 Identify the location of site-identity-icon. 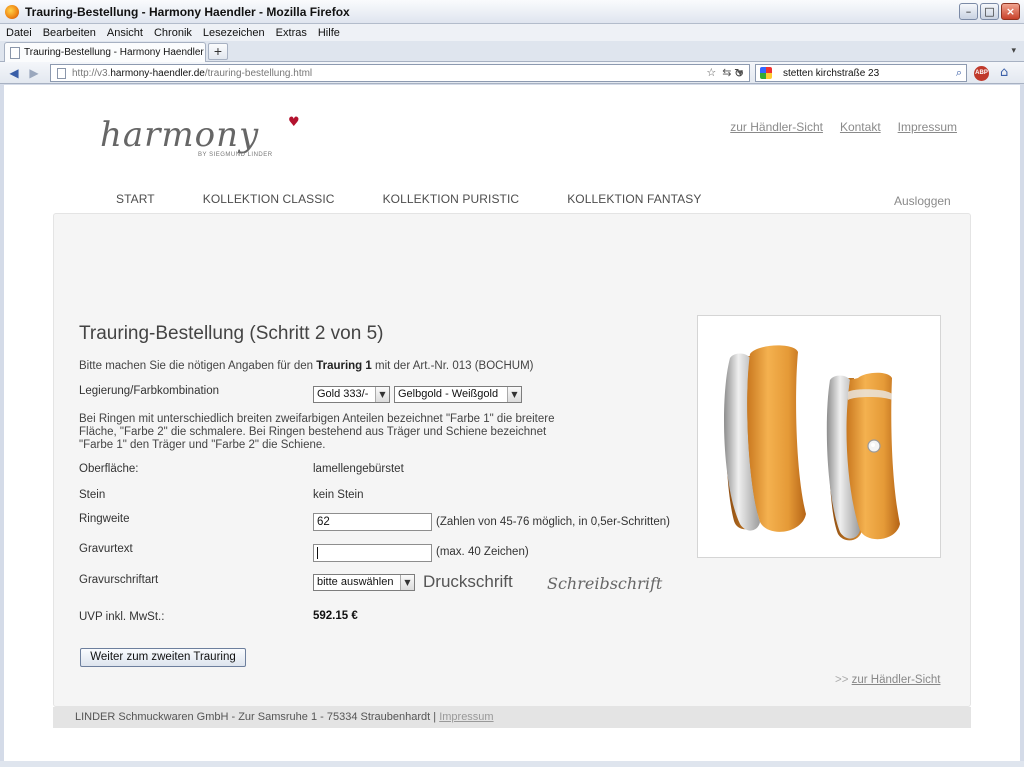
(61, 73).